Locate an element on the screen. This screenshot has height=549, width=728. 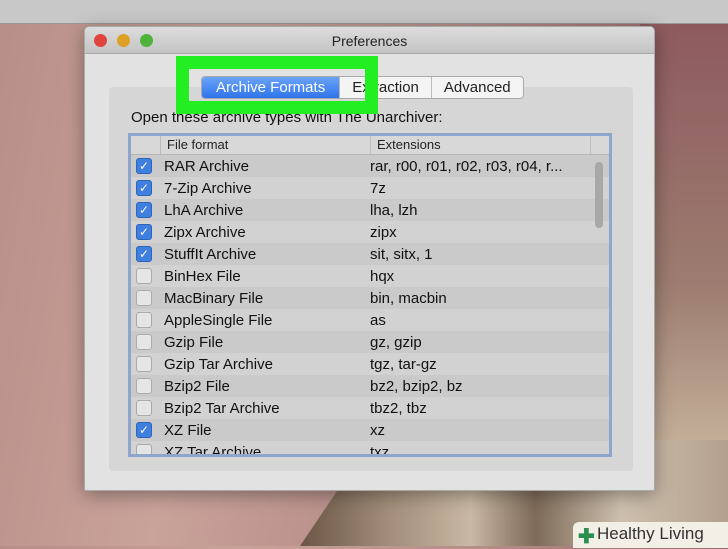
plus-icon: ✚ is located at coordinates (586, 537).